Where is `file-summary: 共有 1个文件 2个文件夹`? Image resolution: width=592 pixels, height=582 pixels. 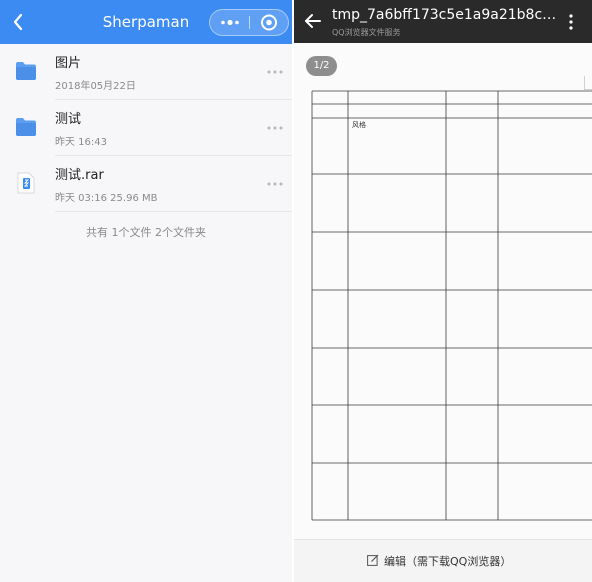 file-summary: 共有 1个文件 2个文件夹 is located at coordinates (146, 232).